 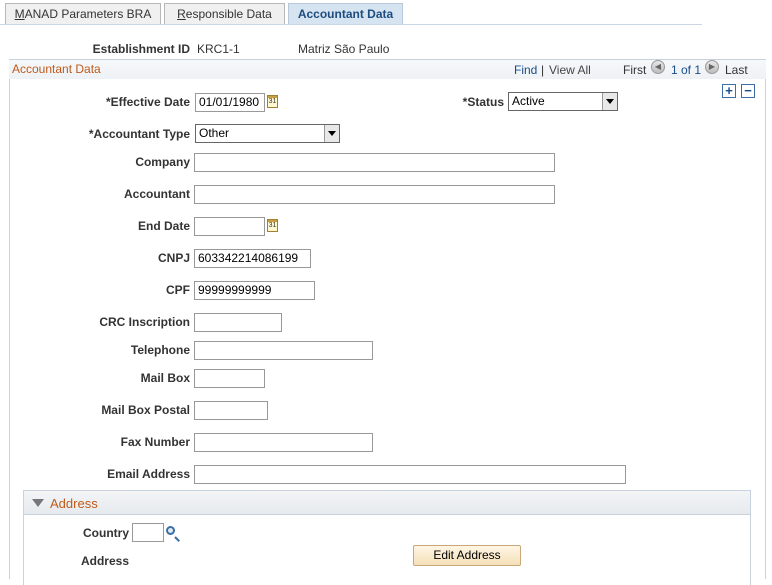 What do you see at coordinates (155, 442) in the screenshot?
I see `fax-number-label: Fax Number` at bounding box center [155, 442].